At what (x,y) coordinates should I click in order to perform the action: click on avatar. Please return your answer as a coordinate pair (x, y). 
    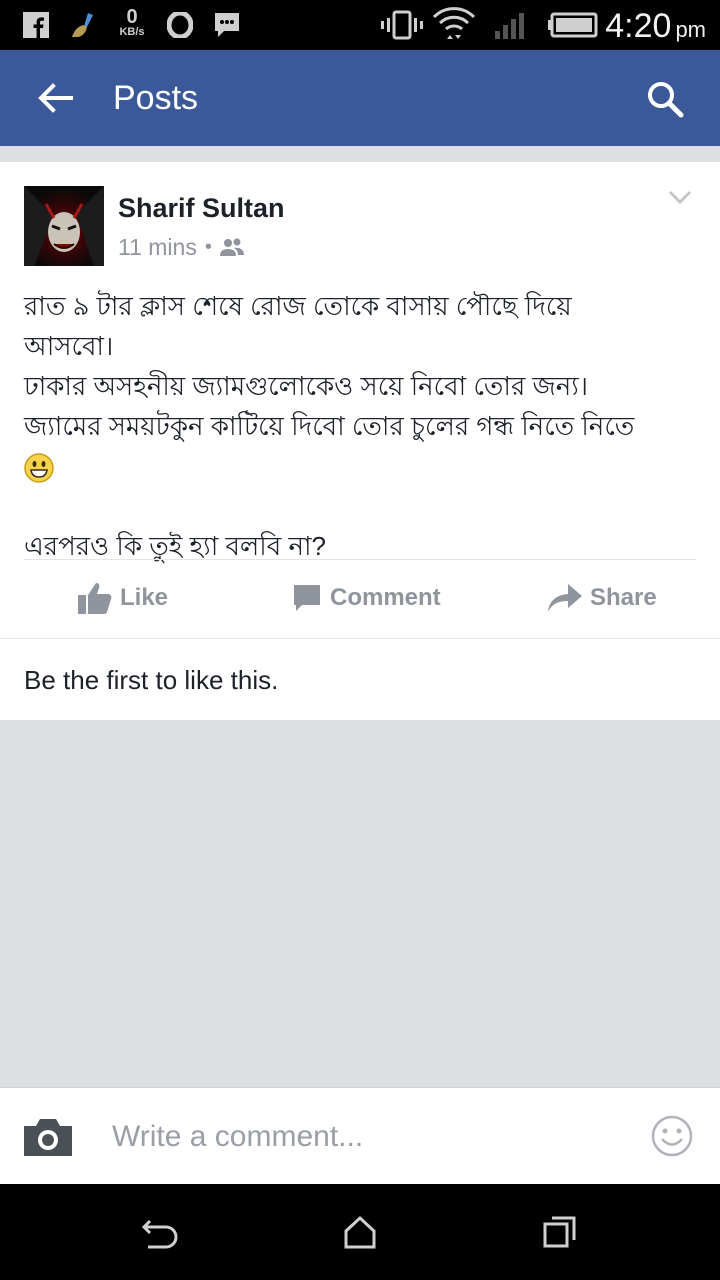
    Looking at the image, I should click on (64, 226).